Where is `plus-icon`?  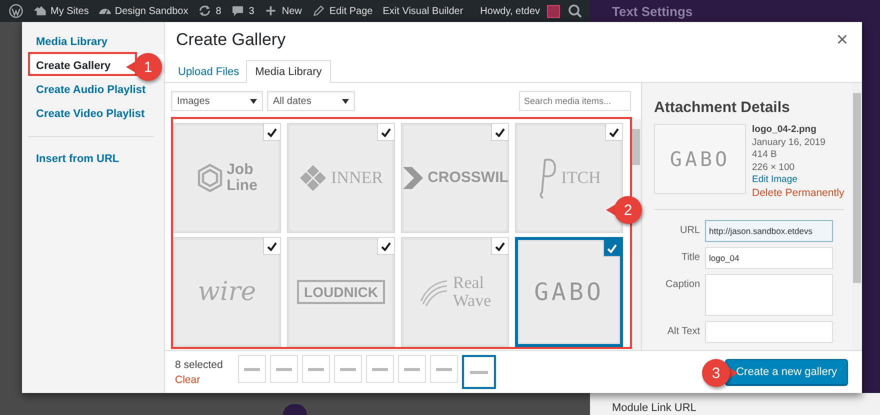
plus-icon is located at coordinates (271, 11).